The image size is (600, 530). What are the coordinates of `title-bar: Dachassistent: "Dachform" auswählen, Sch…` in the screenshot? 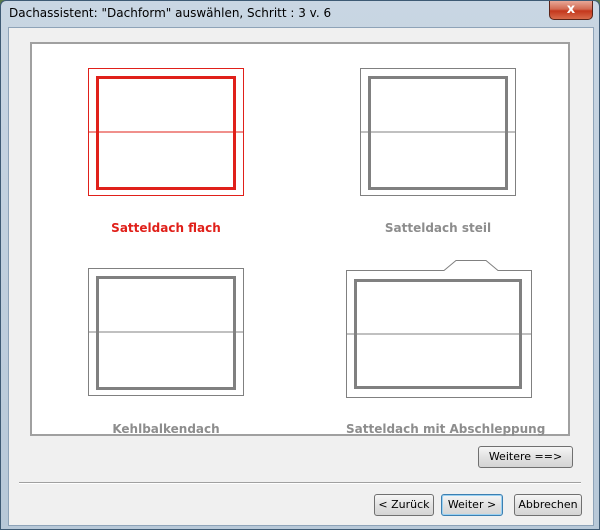 It's located at (300, 14).